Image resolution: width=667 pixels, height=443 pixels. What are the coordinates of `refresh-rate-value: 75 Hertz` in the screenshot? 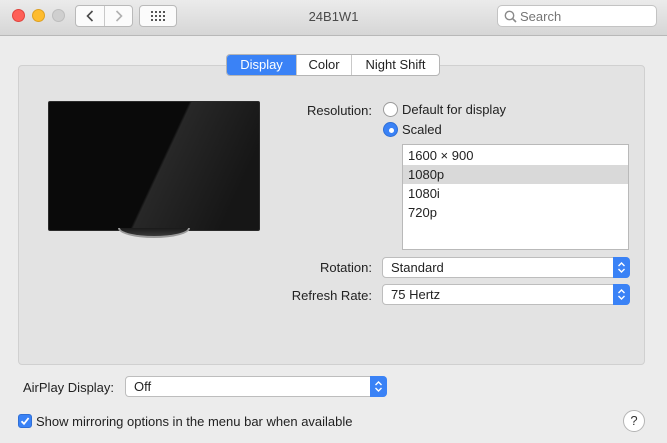 It's located at (416, 294).